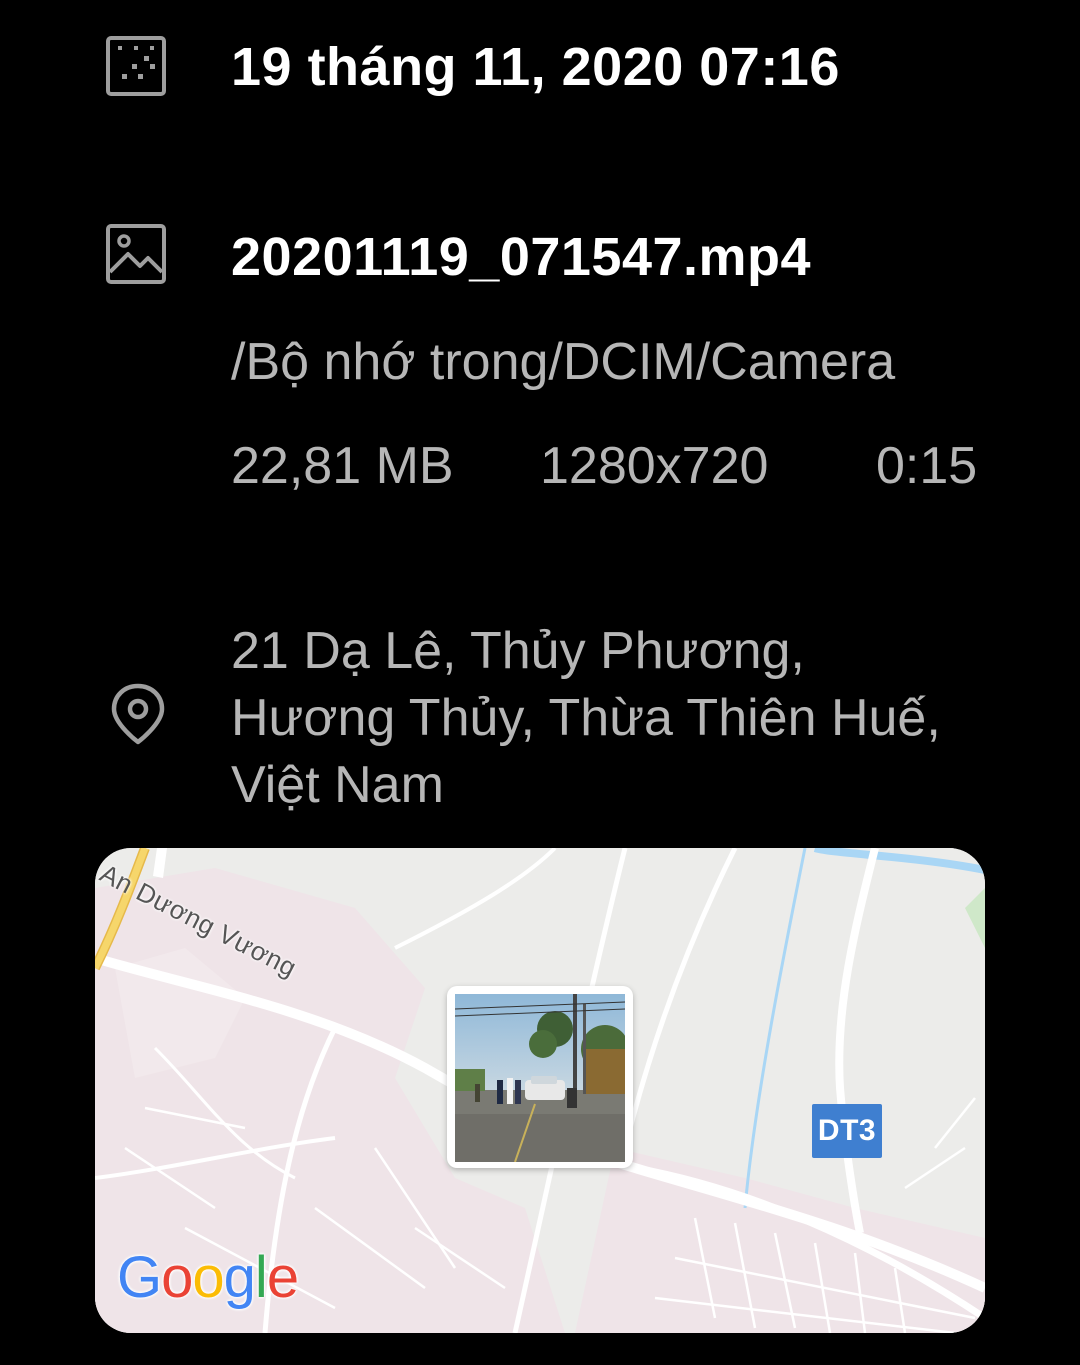  I want to click on video-duration: 0:15, so click(927, 466).